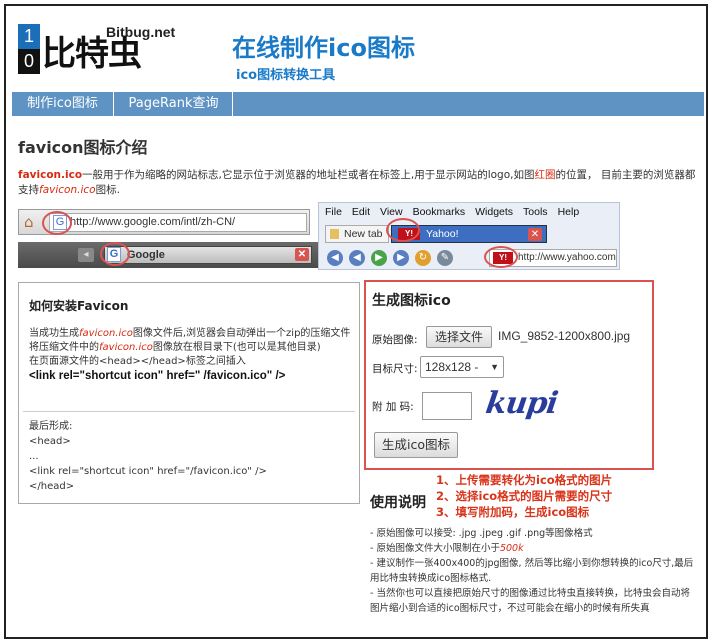 Image resolution: width=712 pixels, height=643 pixels. What do you see at coordinates (395, 369) in the screenshot?
I see `size-label: 目标尺寸:` at bounding box center [395, 369].